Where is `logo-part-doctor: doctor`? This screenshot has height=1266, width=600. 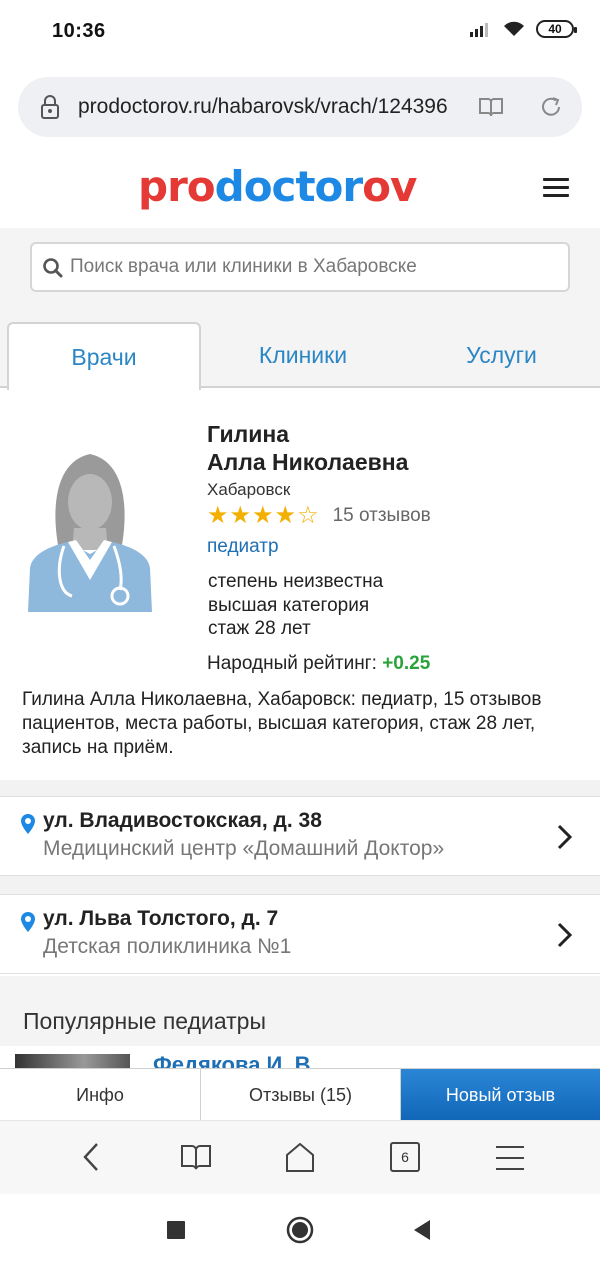
logo-part-doctor: doctor is located at coordinates (288, 186).